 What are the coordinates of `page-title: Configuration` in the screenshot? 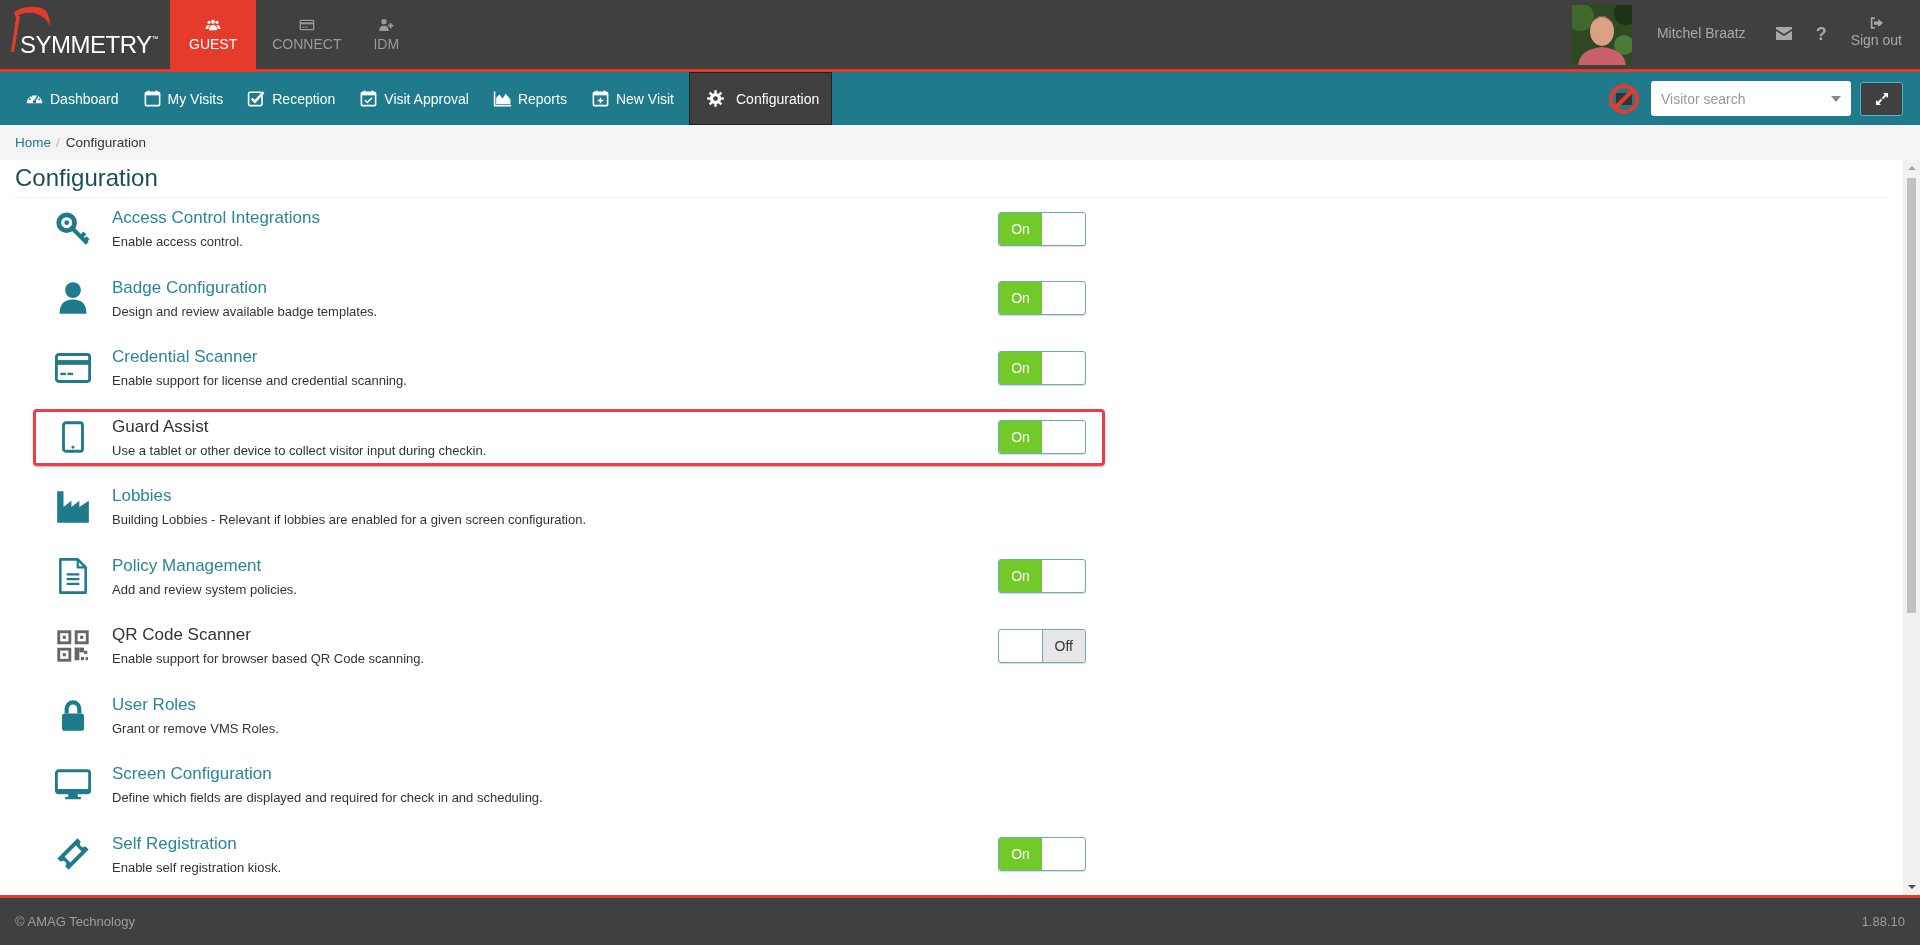 It's located at (951, 179).